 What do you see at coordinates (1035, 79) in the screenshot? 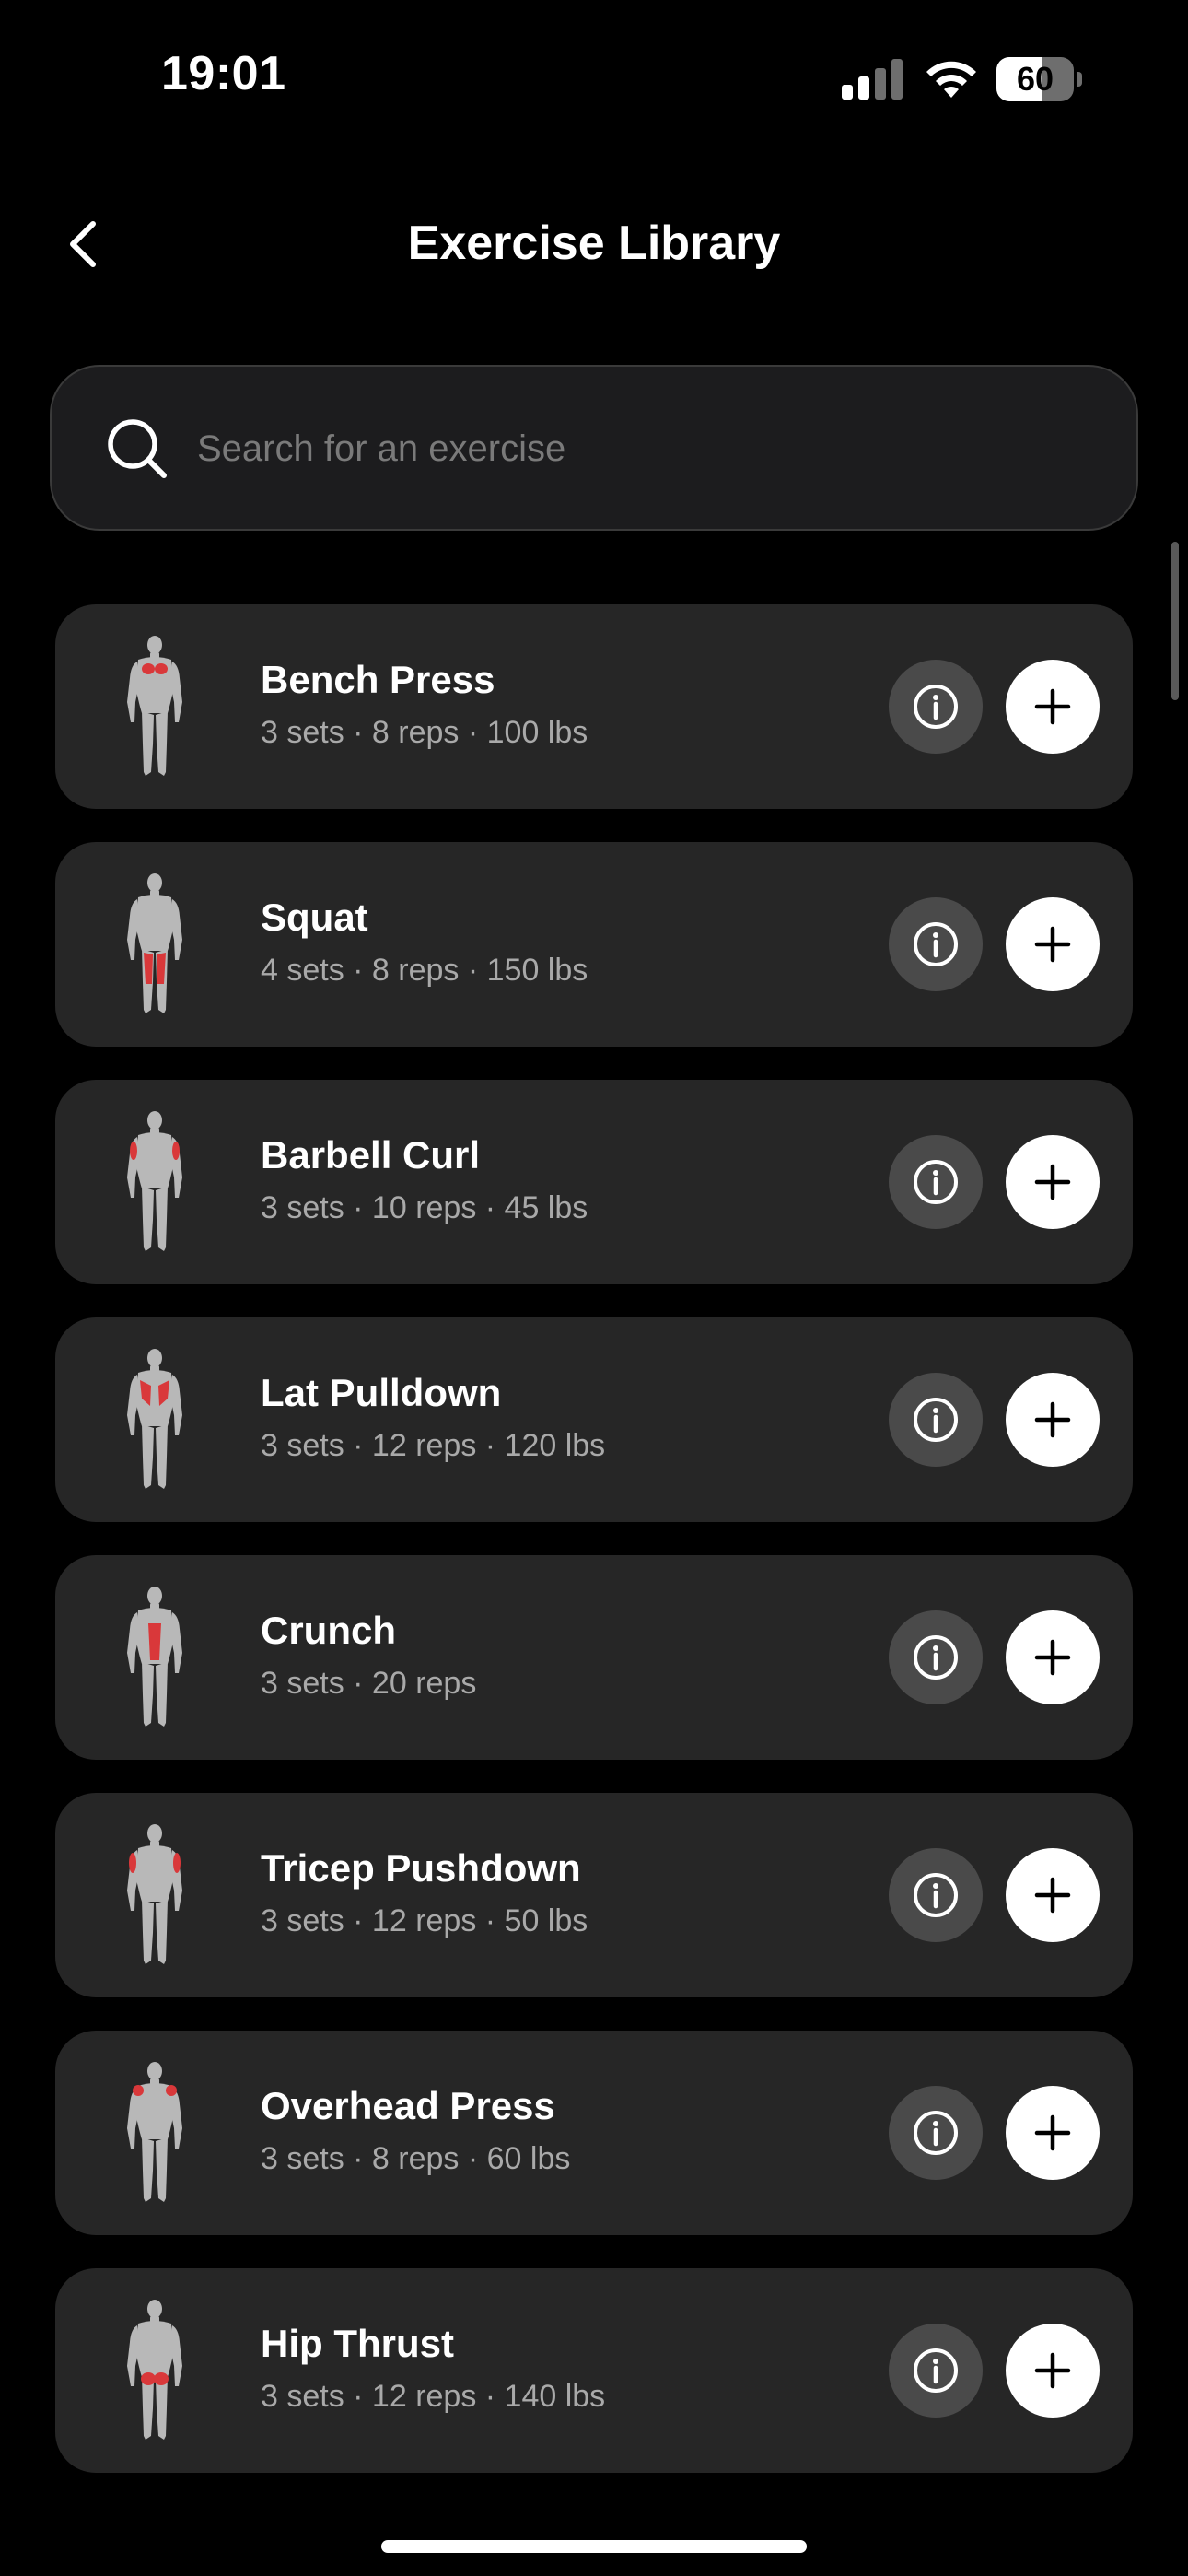
I see `battery-level: 60` at bounding box center [1035, 79].